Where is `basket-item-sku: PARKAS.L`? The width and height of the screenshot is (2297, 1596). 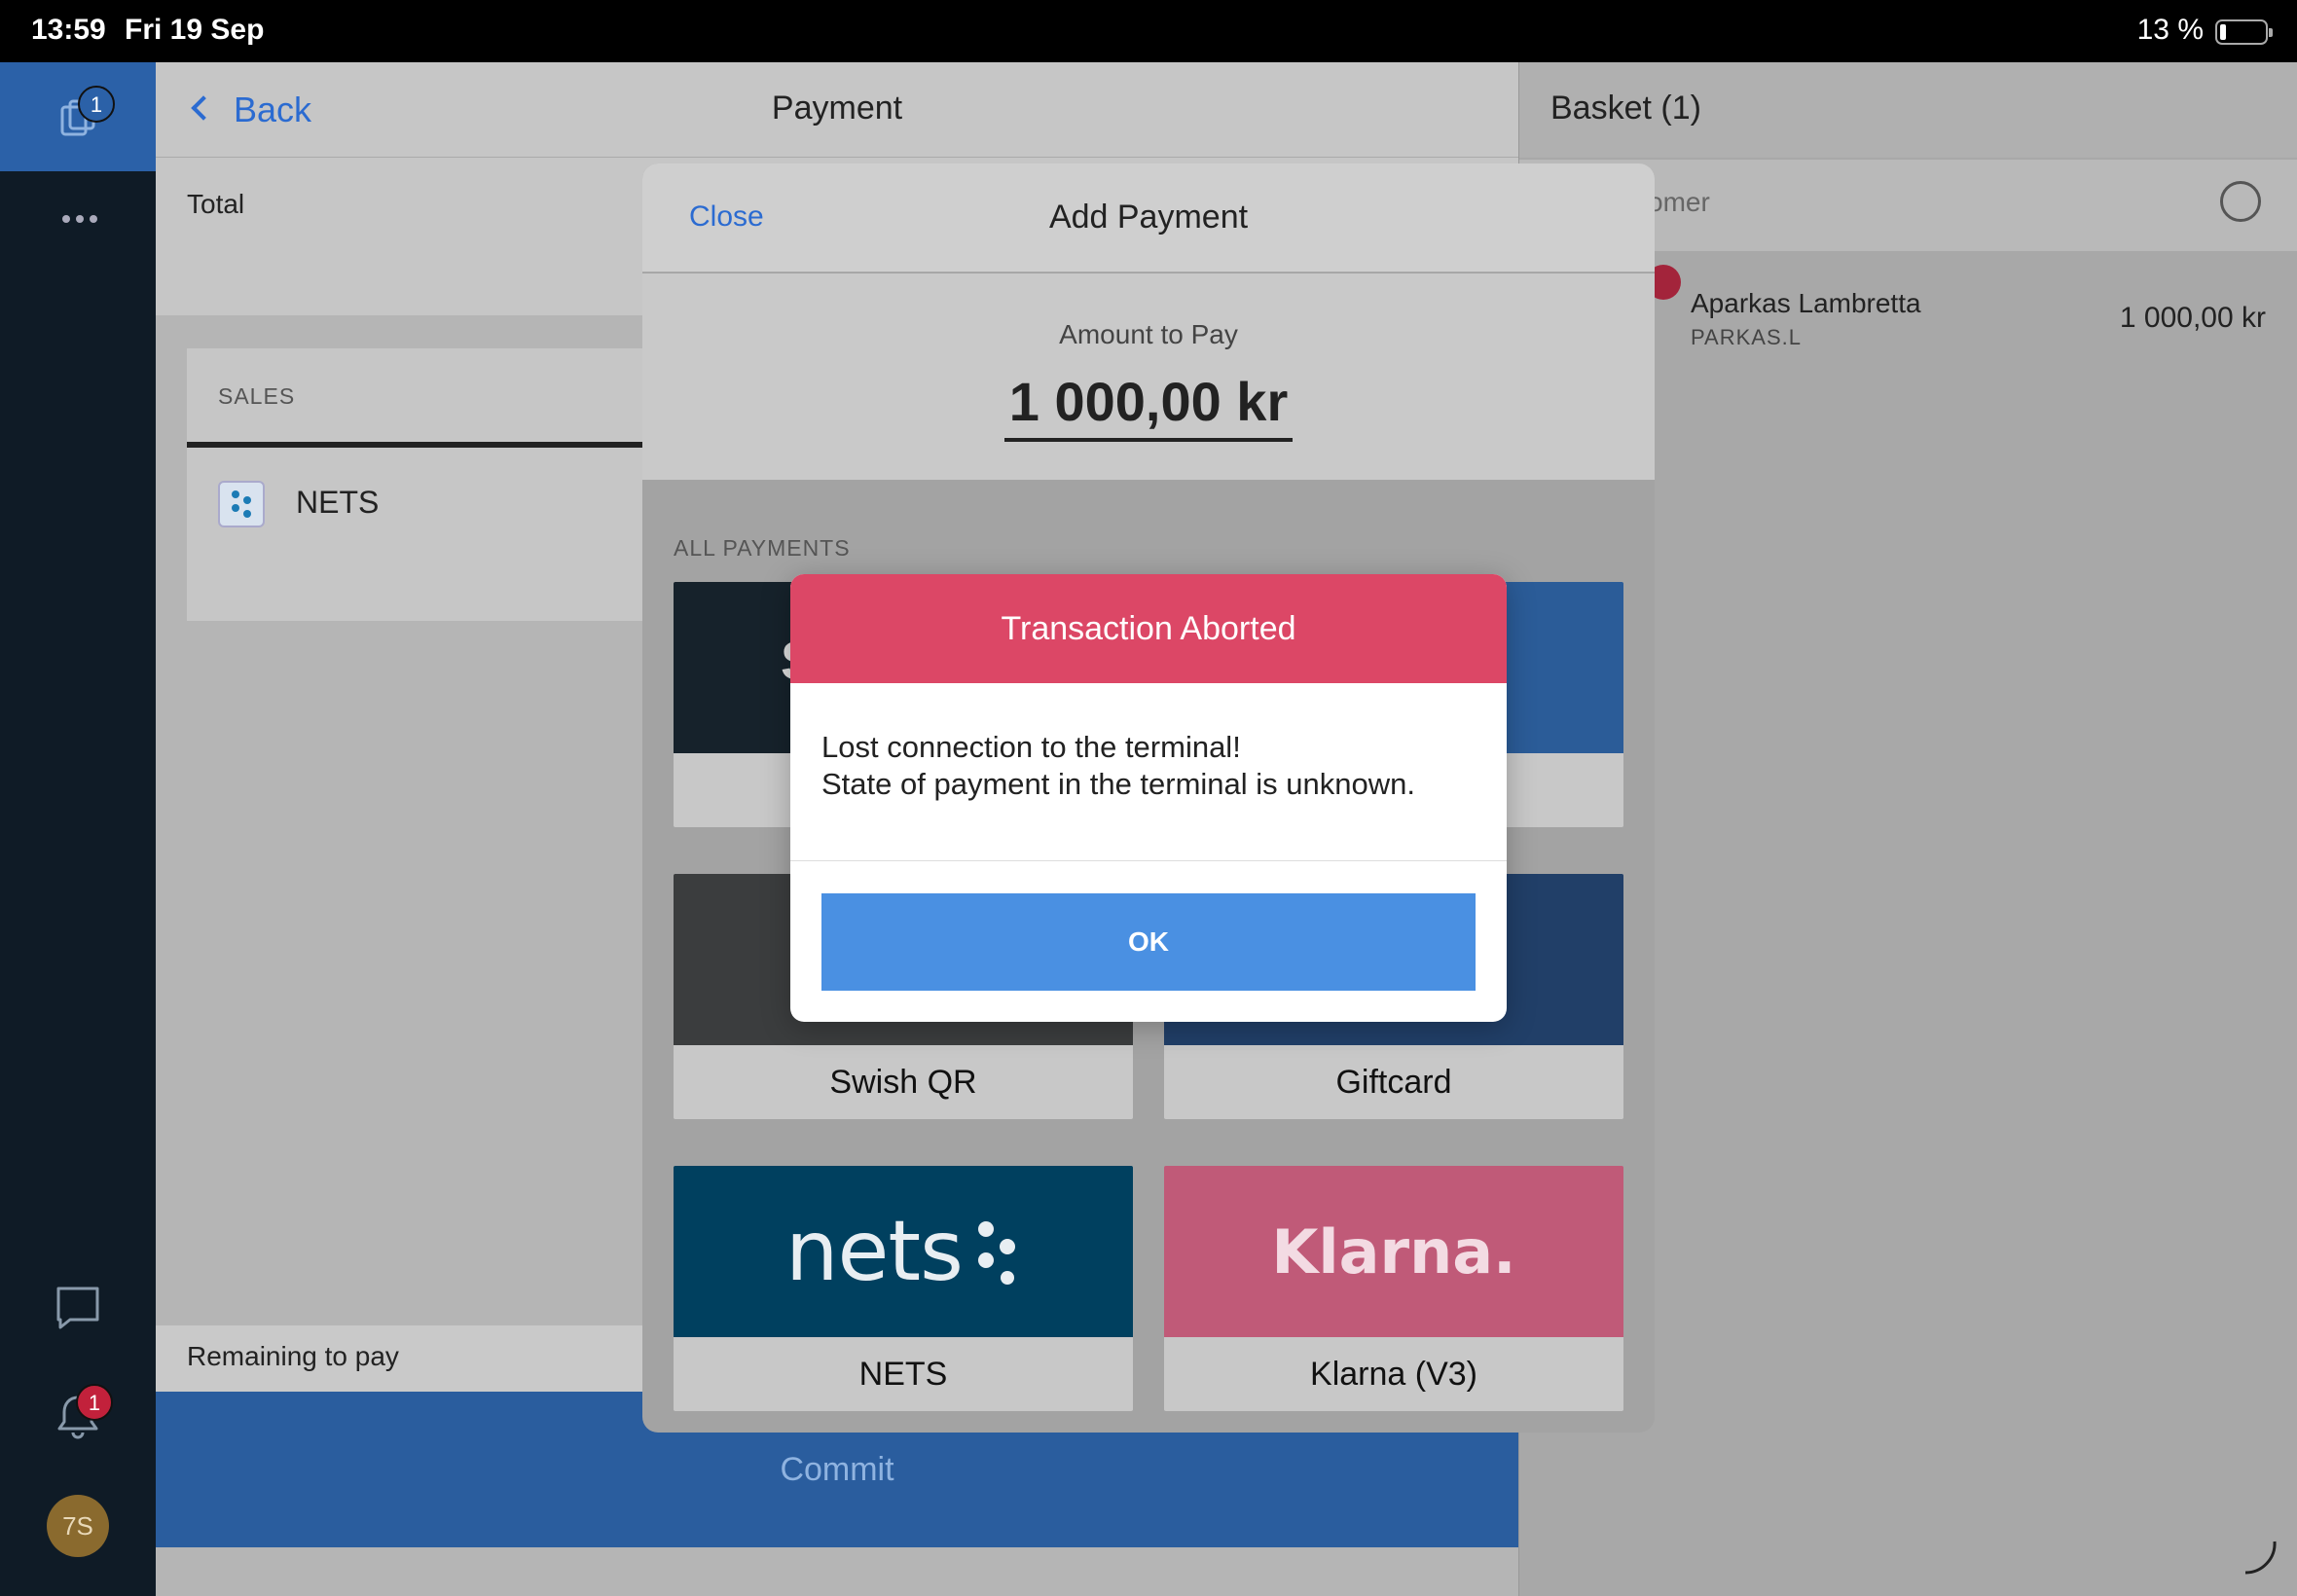 basket-item-sku: PARKAS.L is located at coordinates (1747, 337).